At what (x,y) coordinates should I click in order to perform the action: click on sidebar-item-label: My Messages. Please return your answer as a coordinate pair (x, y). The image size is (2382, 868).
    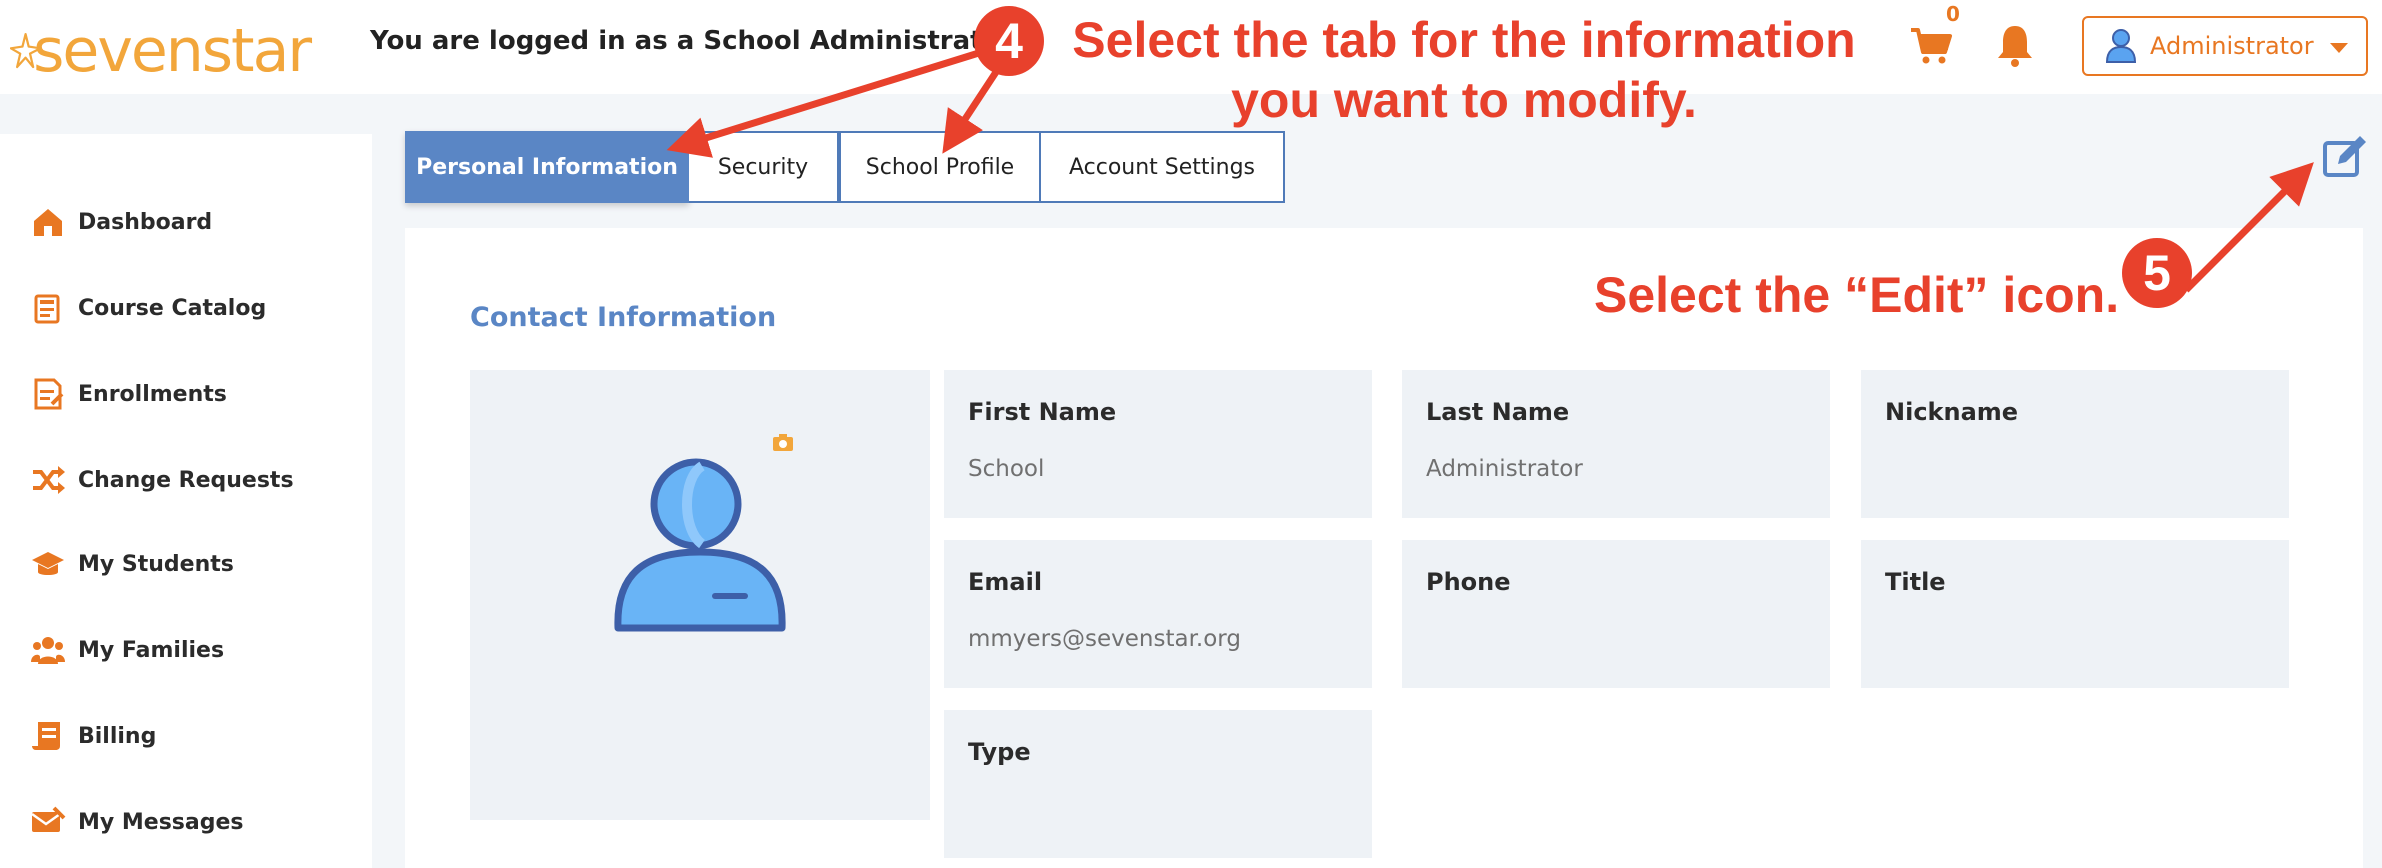
    Looking at the image, I should click on (161, 822).